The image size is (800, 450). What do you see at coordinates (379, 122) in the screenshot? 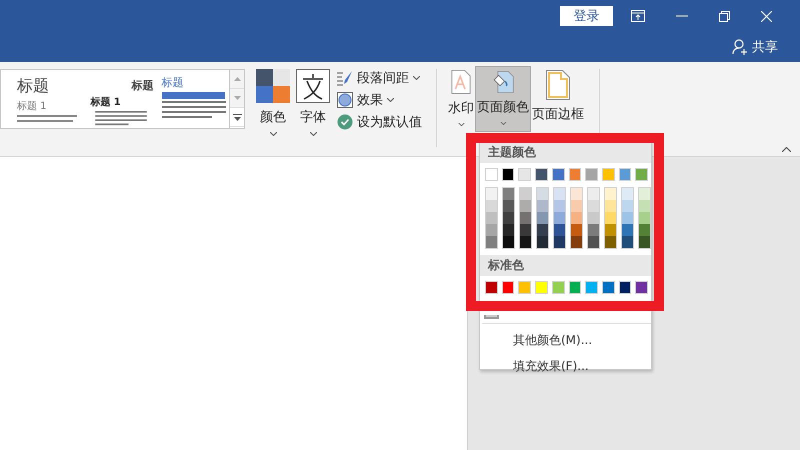
I see `design-option: 设为默认值` at bounding box center [379, 122].